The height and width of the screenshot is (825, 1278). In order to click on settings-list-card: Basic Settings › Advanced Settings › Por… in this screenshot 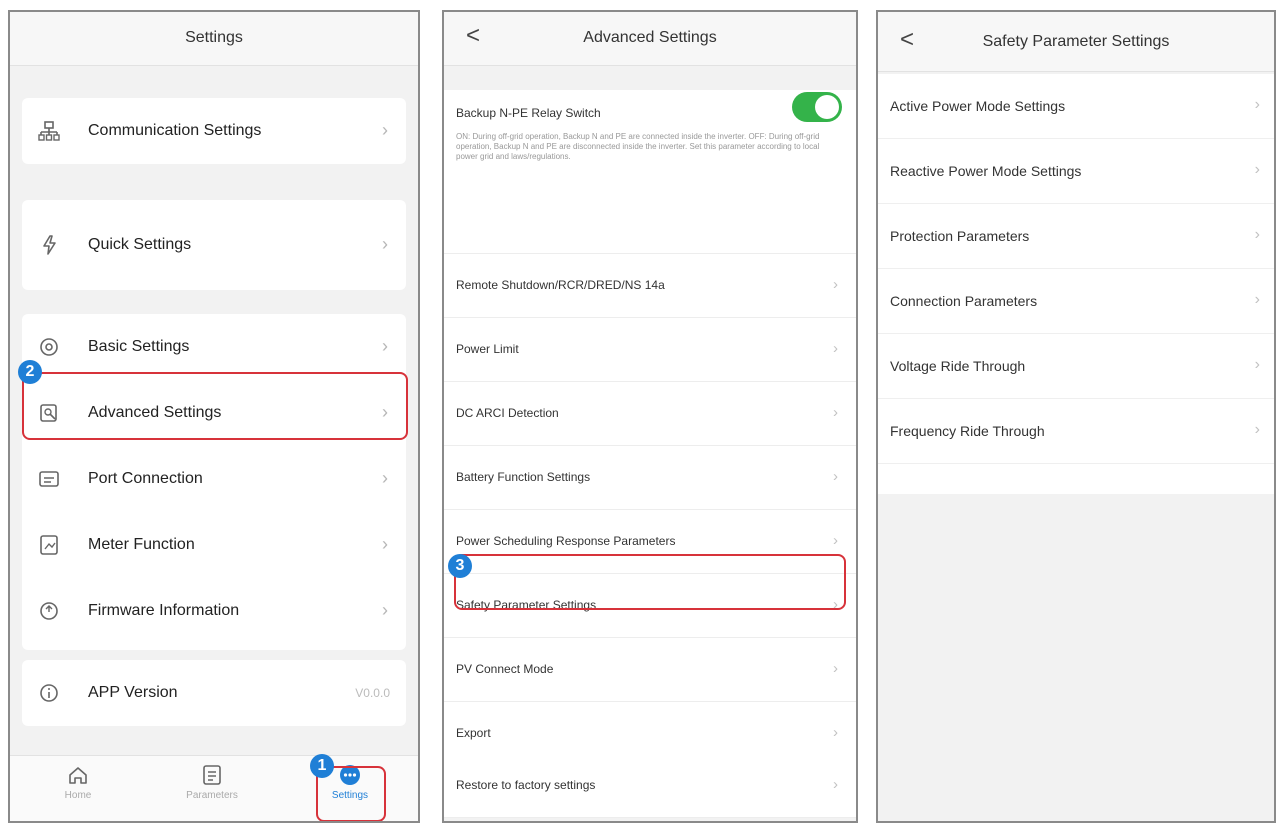, I will do `click(214, 482)`.